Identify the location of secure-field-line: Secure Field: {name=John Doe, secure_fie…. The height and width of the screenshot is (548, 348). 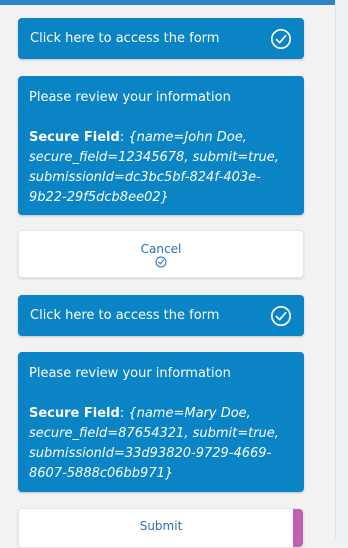
(161, 168).